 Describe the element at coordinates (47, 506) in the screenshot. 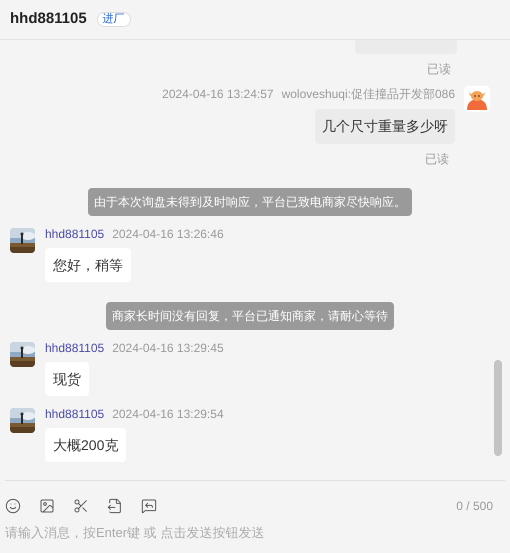

I see `image-icon` at that location.